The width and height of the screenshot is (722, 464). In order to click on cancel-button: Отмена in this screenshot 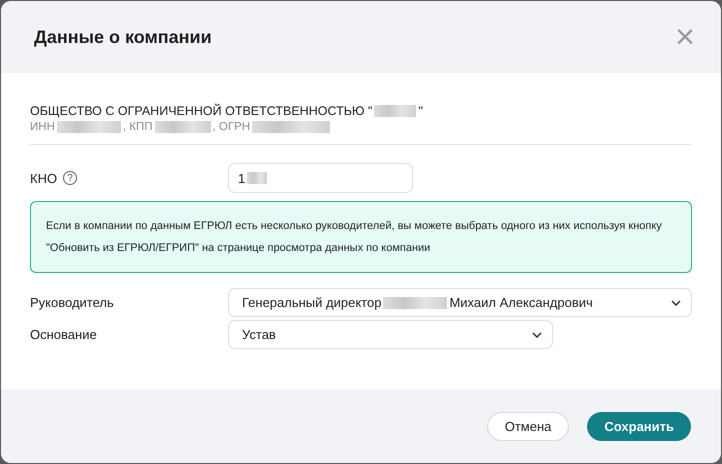, I will do `click(528, 426)`.